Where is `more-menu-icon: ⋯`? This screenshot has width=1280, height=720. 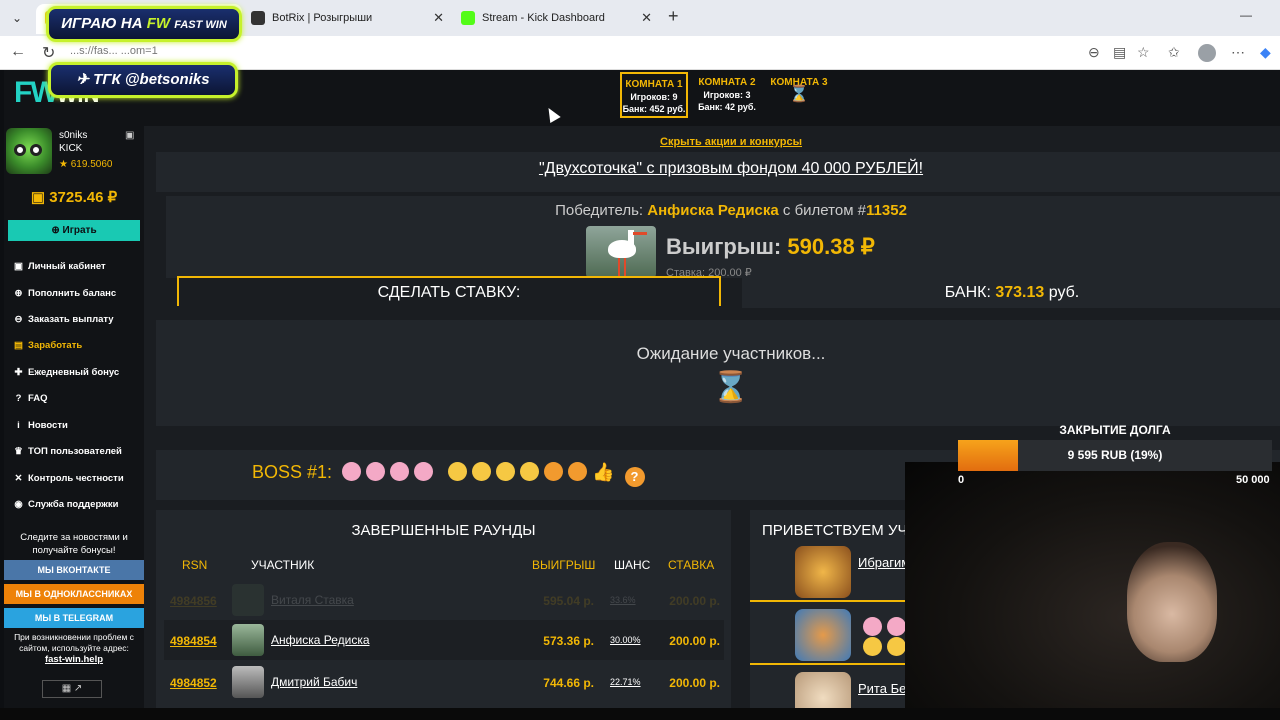
more-menu-icon: ⋯ is located at coordinates (1238, 52).